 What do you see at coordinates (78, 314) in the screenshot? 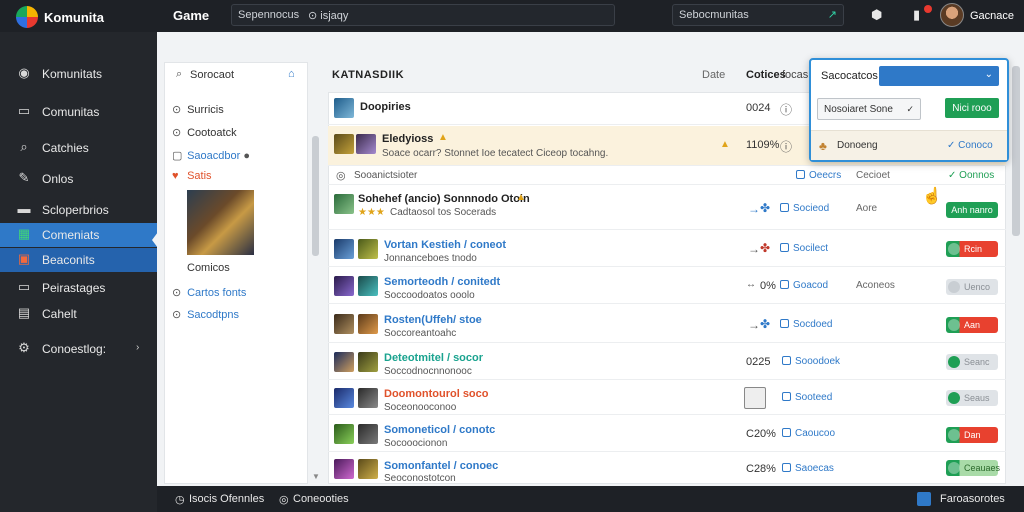
I see `sidebar-item-cahelt: ▤ Cahelt` at bounding box center [78, 314].